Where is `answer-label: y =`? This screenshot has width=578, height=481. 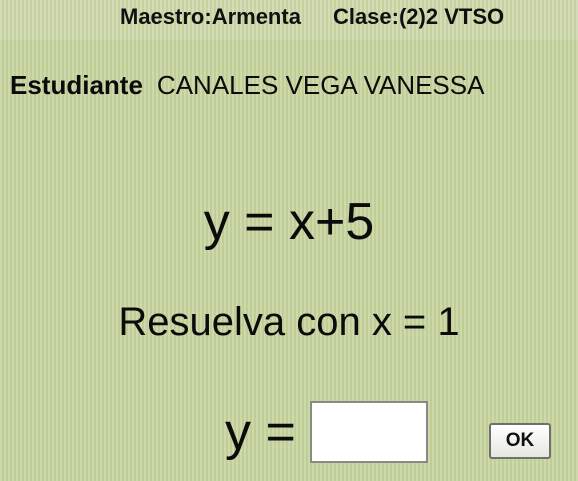
answer-label: y = is located at coordinates (260, 432).